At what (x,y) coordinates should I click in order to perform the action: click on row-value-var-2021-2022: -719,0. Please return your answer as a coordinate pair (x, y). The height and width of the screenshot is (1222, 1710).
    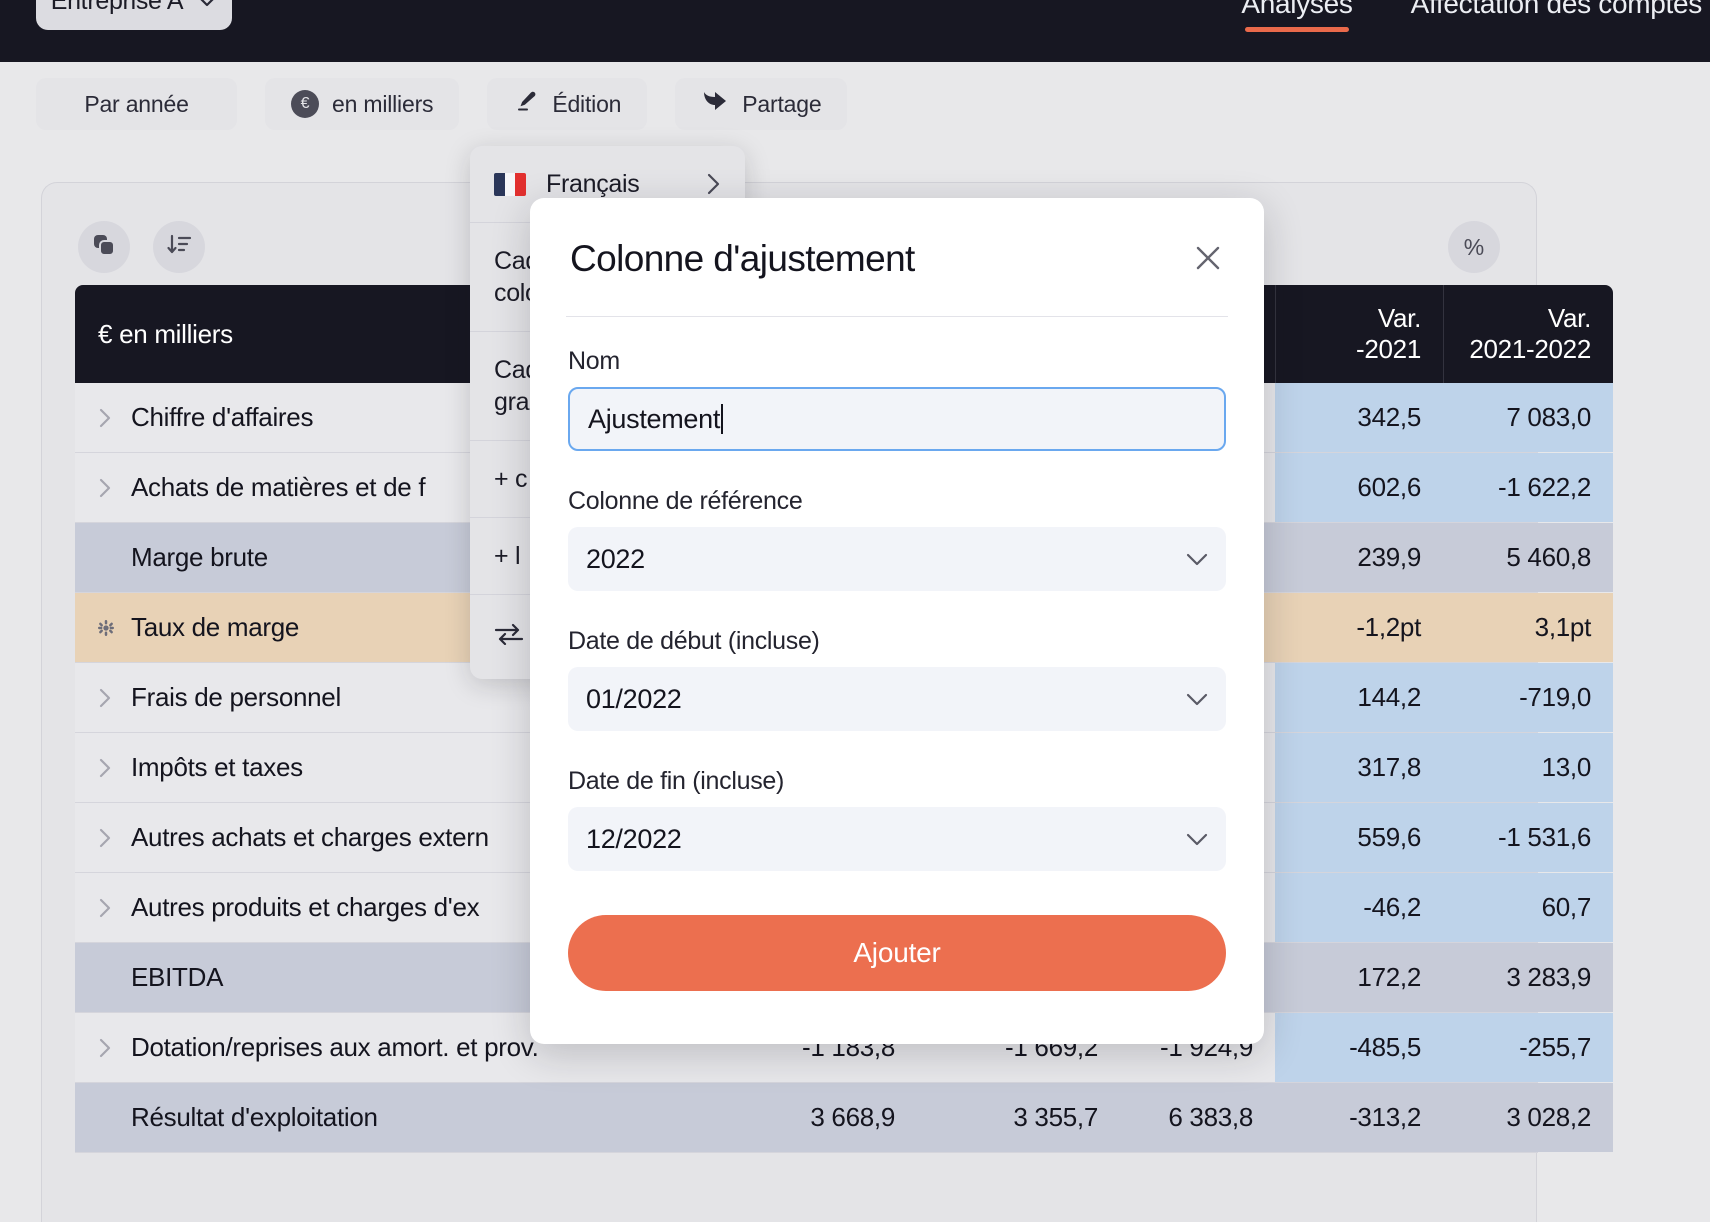
    Looking at the image, I should click on (1528, 697).